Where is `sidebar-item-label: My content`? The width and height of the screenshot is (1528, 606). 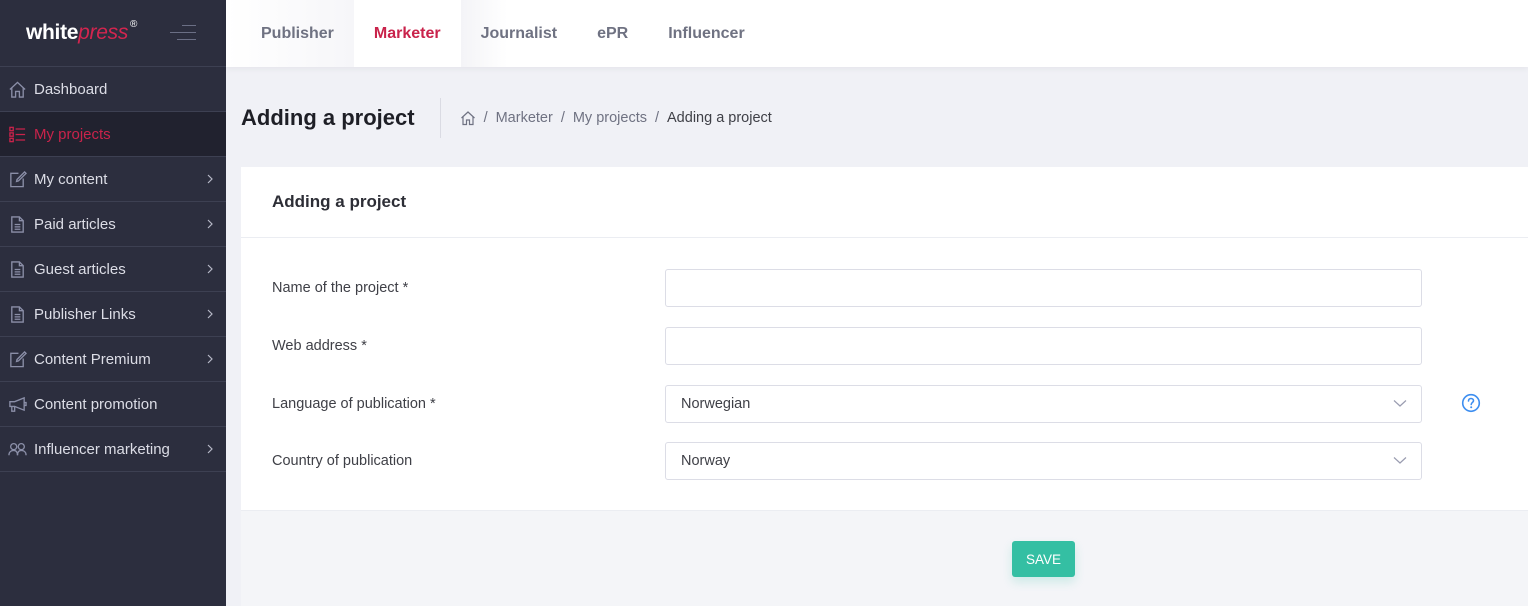 sidebar-item-label: My content is located at coordinates (71, 179).